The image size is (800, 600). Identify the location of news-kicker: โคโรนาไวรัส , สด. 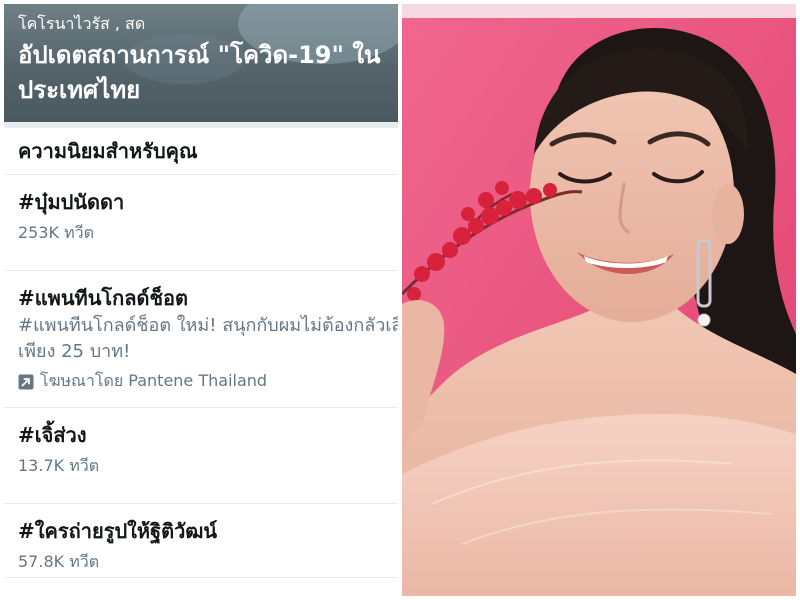
(82, 23).